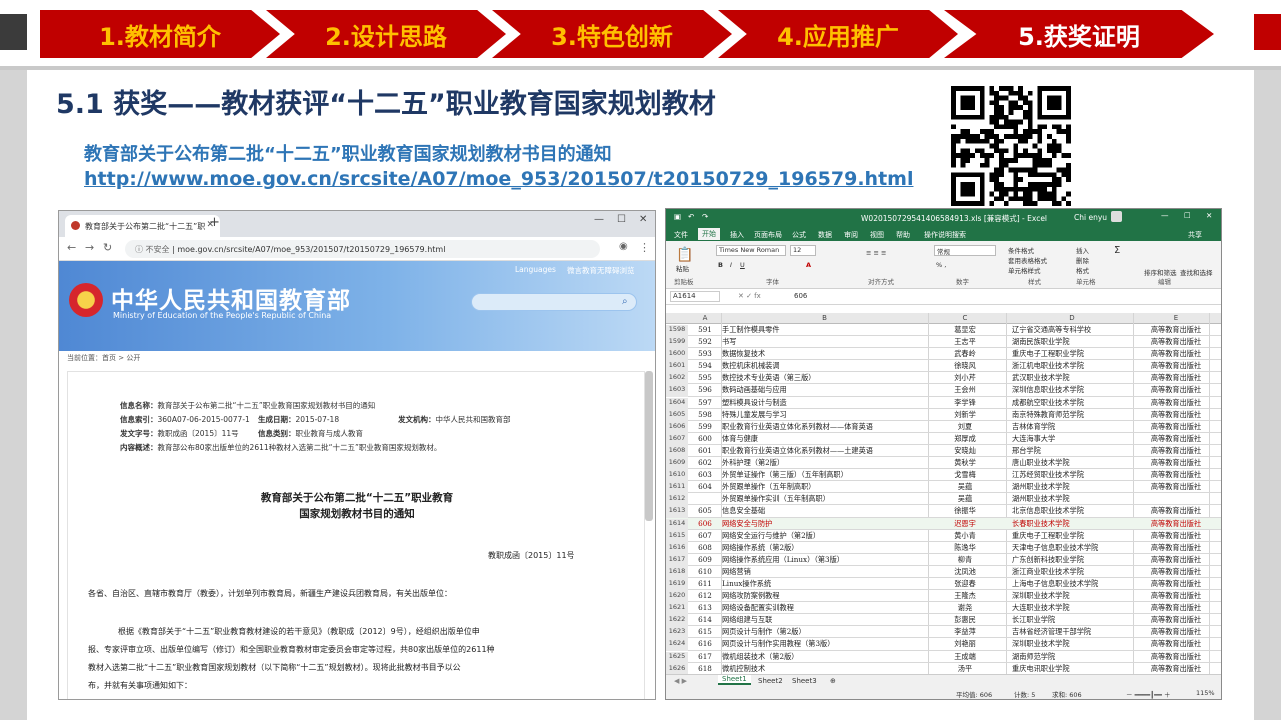  I want to click on sheet-tab-1: Sheet1, so click(734, 680).